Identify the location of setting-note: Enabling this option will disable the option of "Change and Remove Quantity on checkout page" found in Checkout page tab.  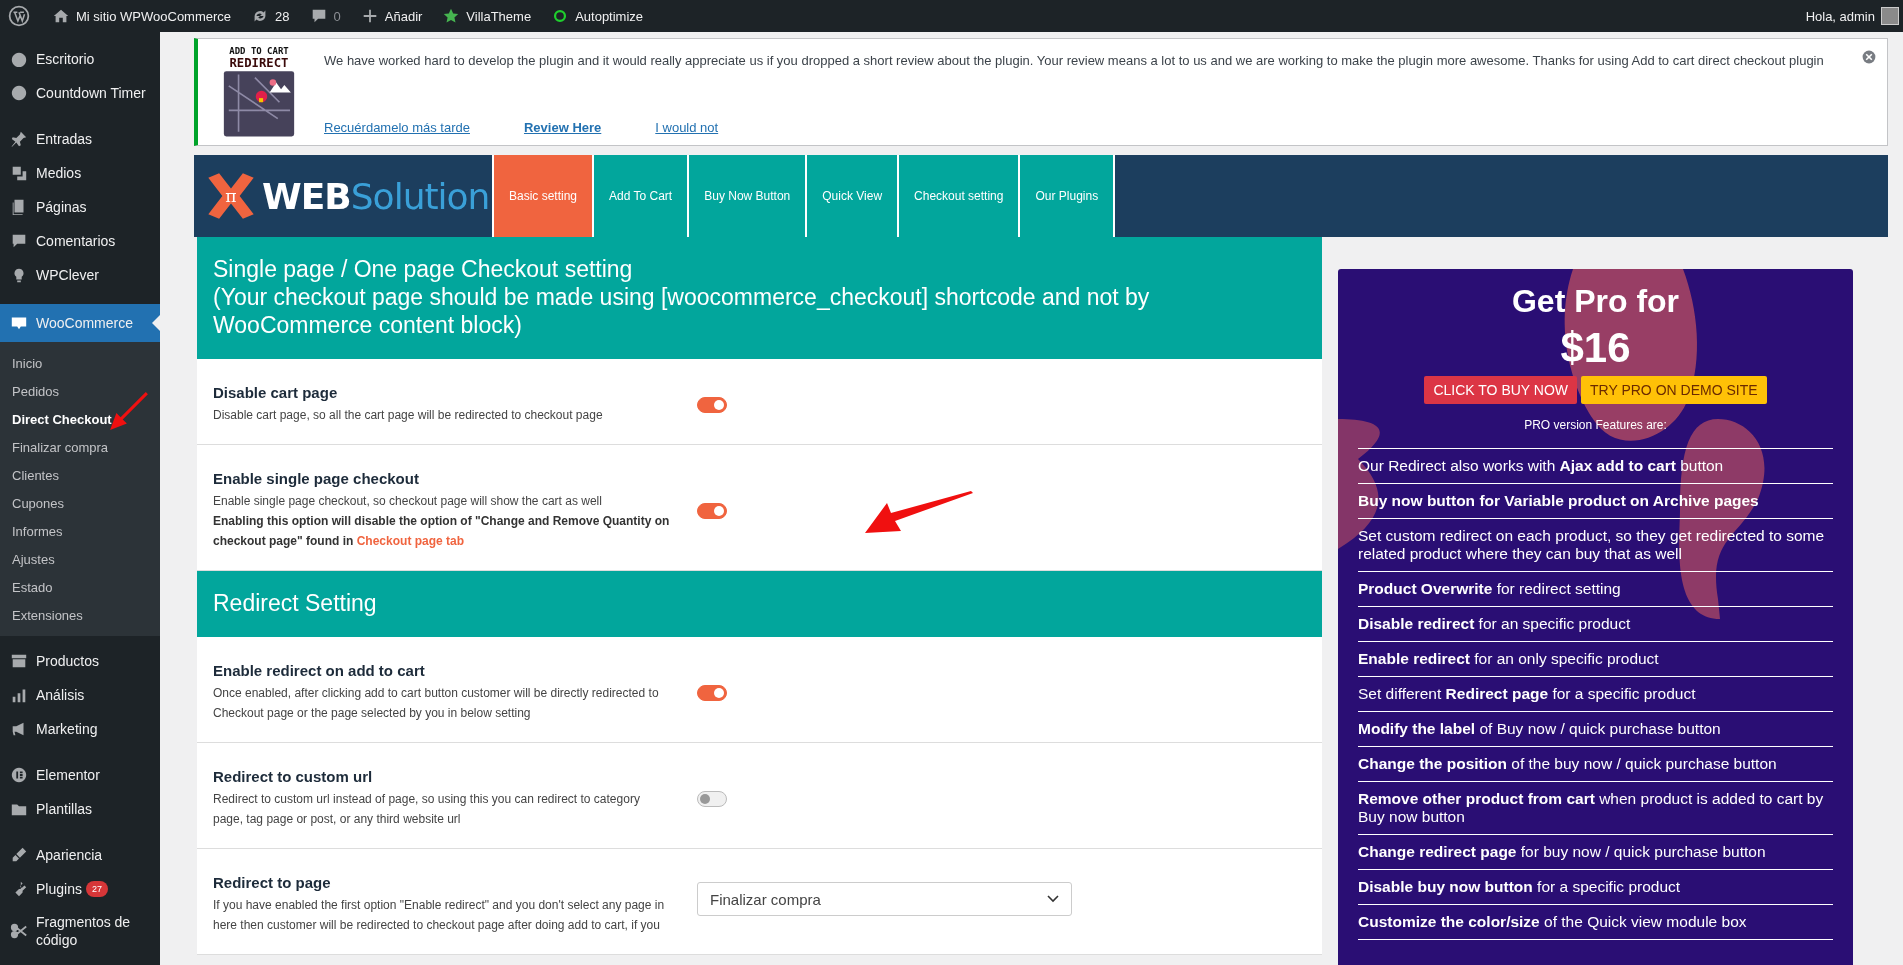
(442, 531).